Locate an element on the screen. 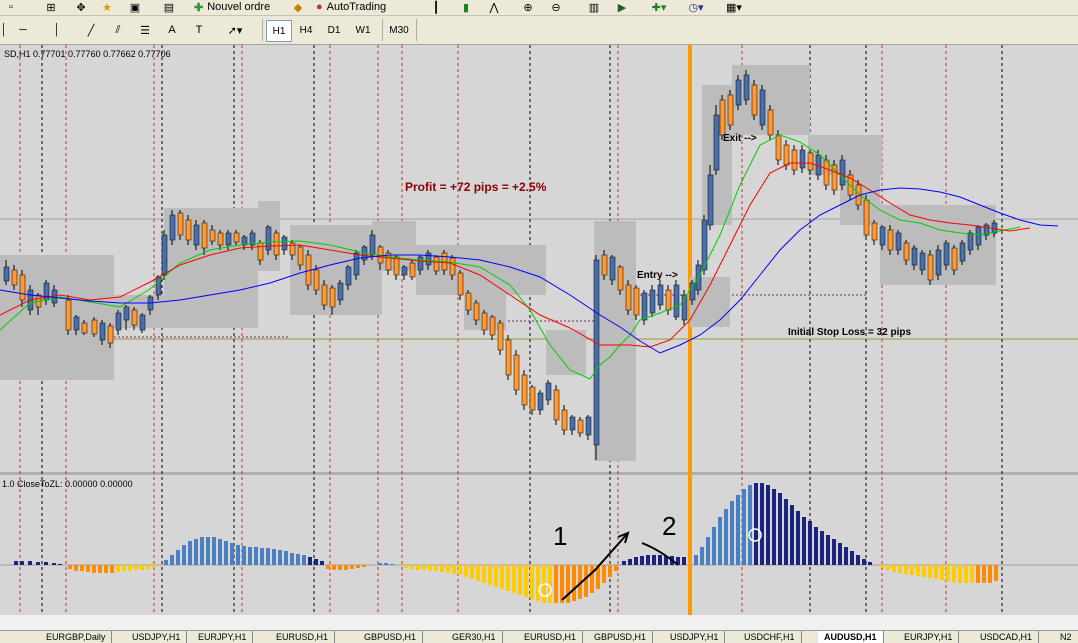 The image size is (1078, 643). terminal-icon: ▤ is located at coordinates (169, 7).